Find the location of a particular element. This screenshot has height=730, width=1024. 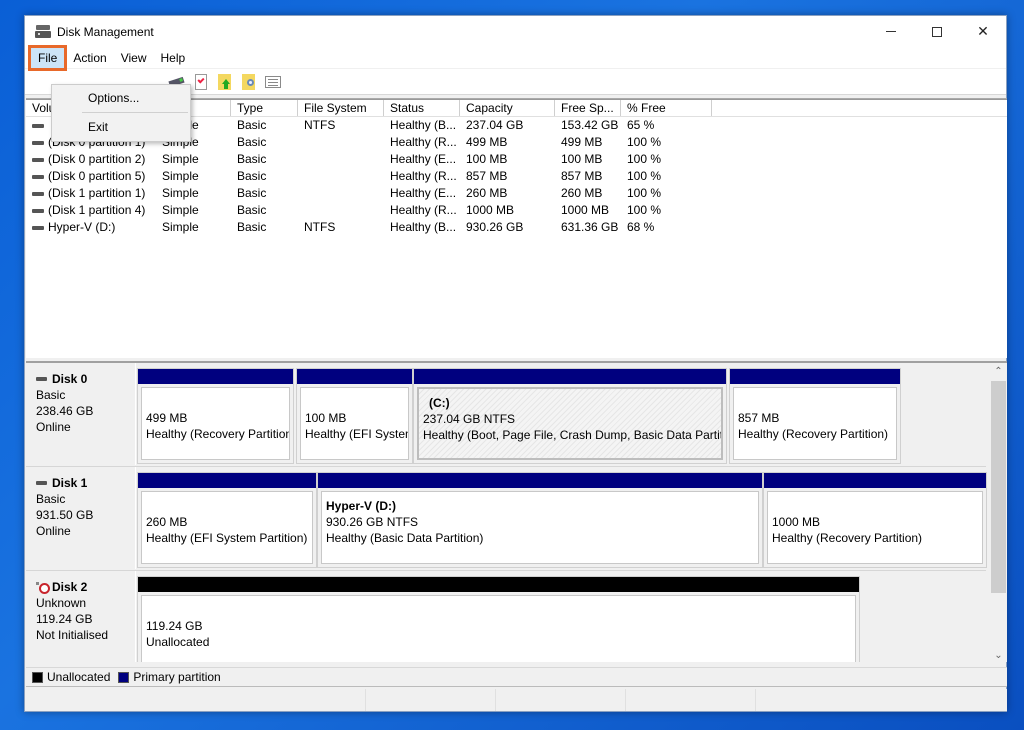

disk-label: Disk 0 Basic 238.46 GB Online is located at coordinates (81, 414).